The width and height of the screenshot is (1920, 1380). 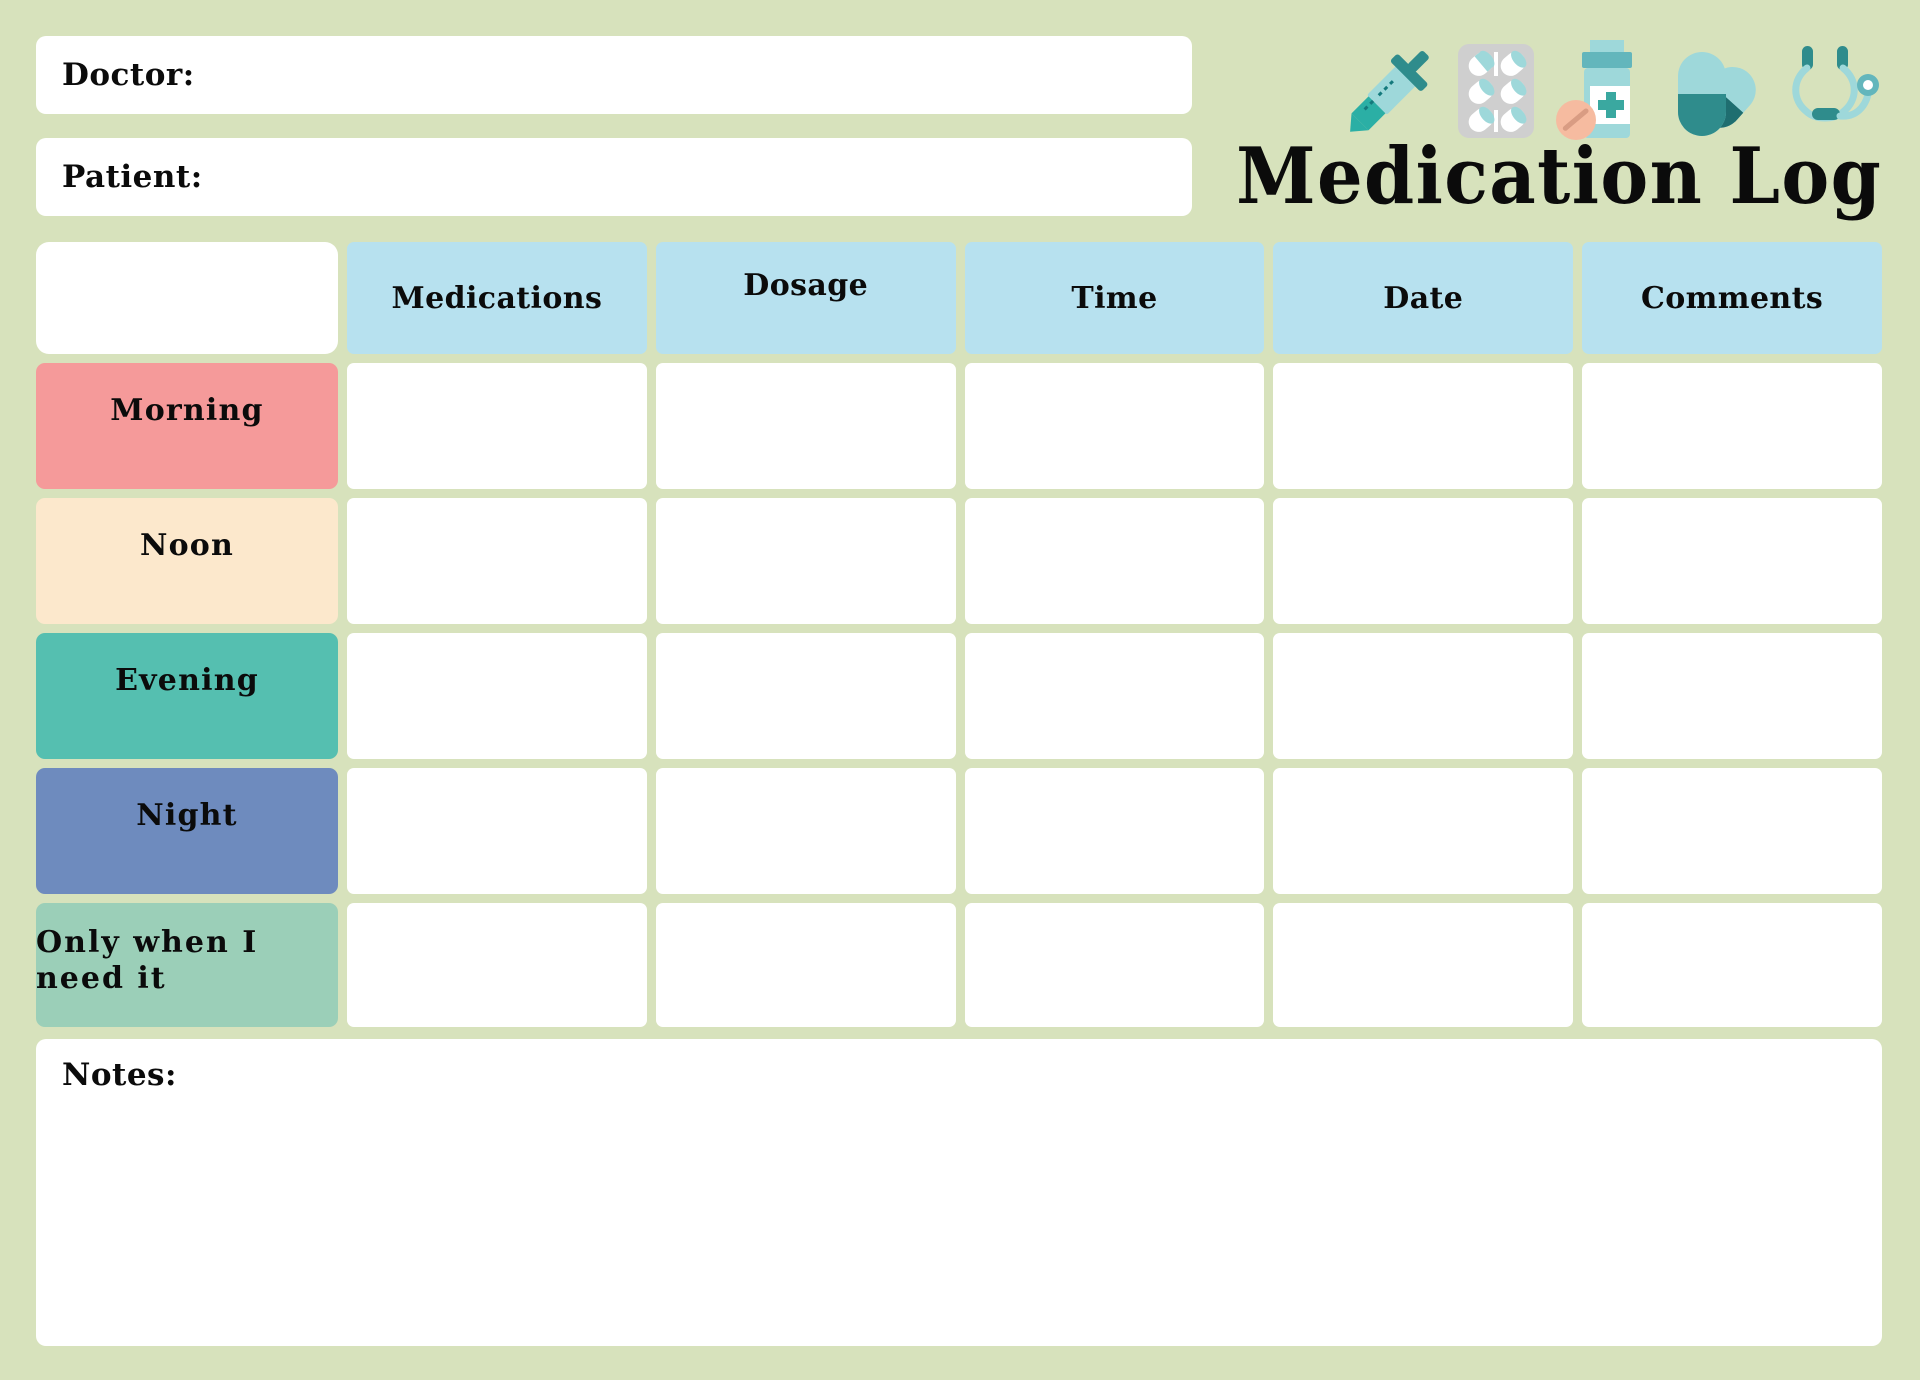 I want to click on cell-evening-comments, so click(x=1732, y=696).